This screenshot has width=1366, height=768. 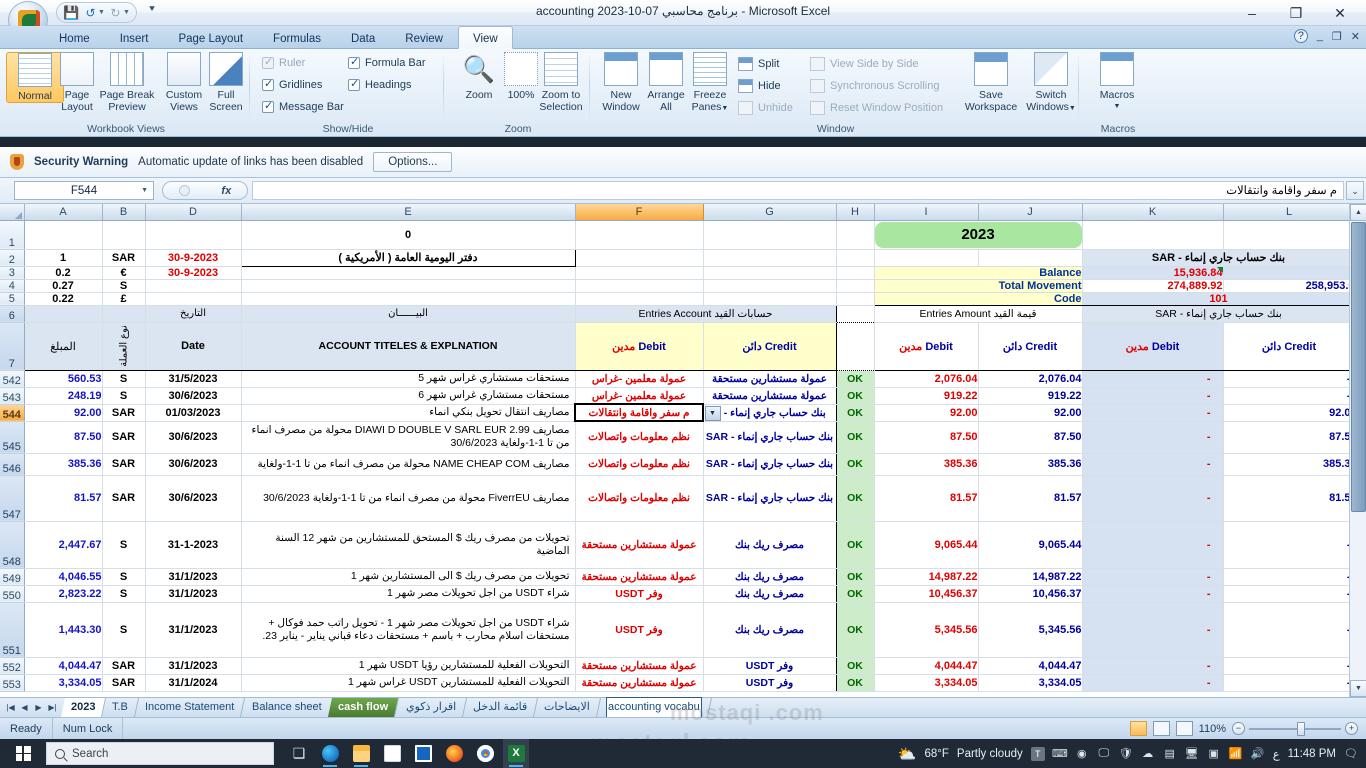 I want to click on cell-I549: 14,987.22, so click(x=926, y=577).